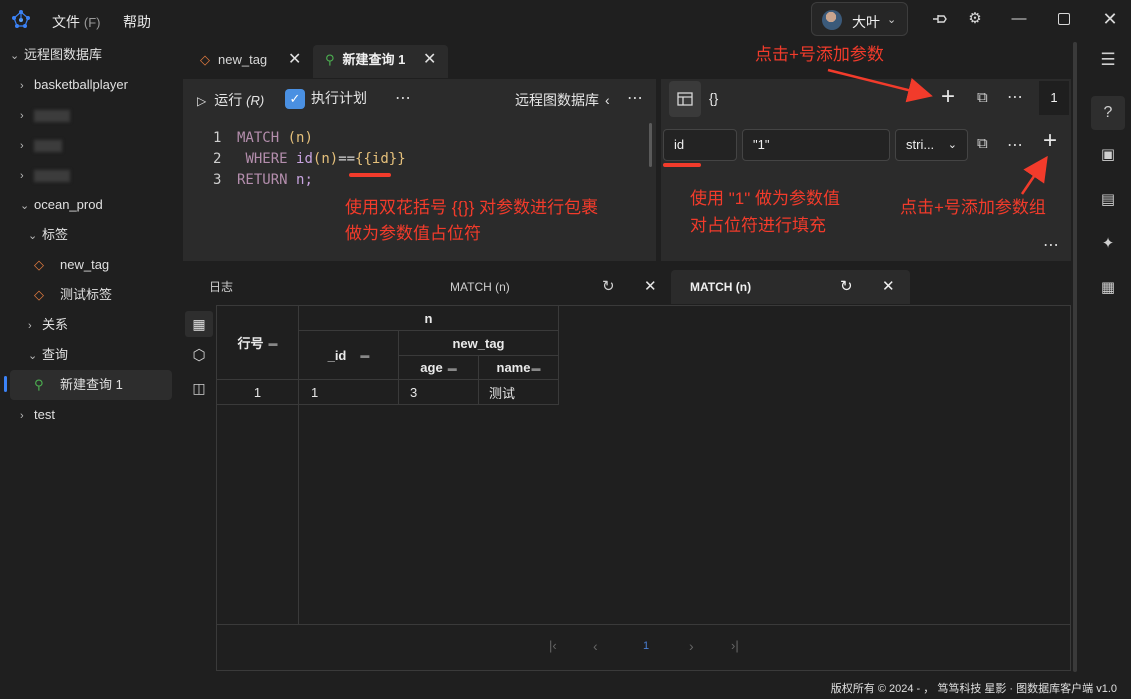 Image resolution: width=1131 pixels, height=699 pixels. I want to click on tree-item-new-tag: ◇ new_tag, so click(71, 265).